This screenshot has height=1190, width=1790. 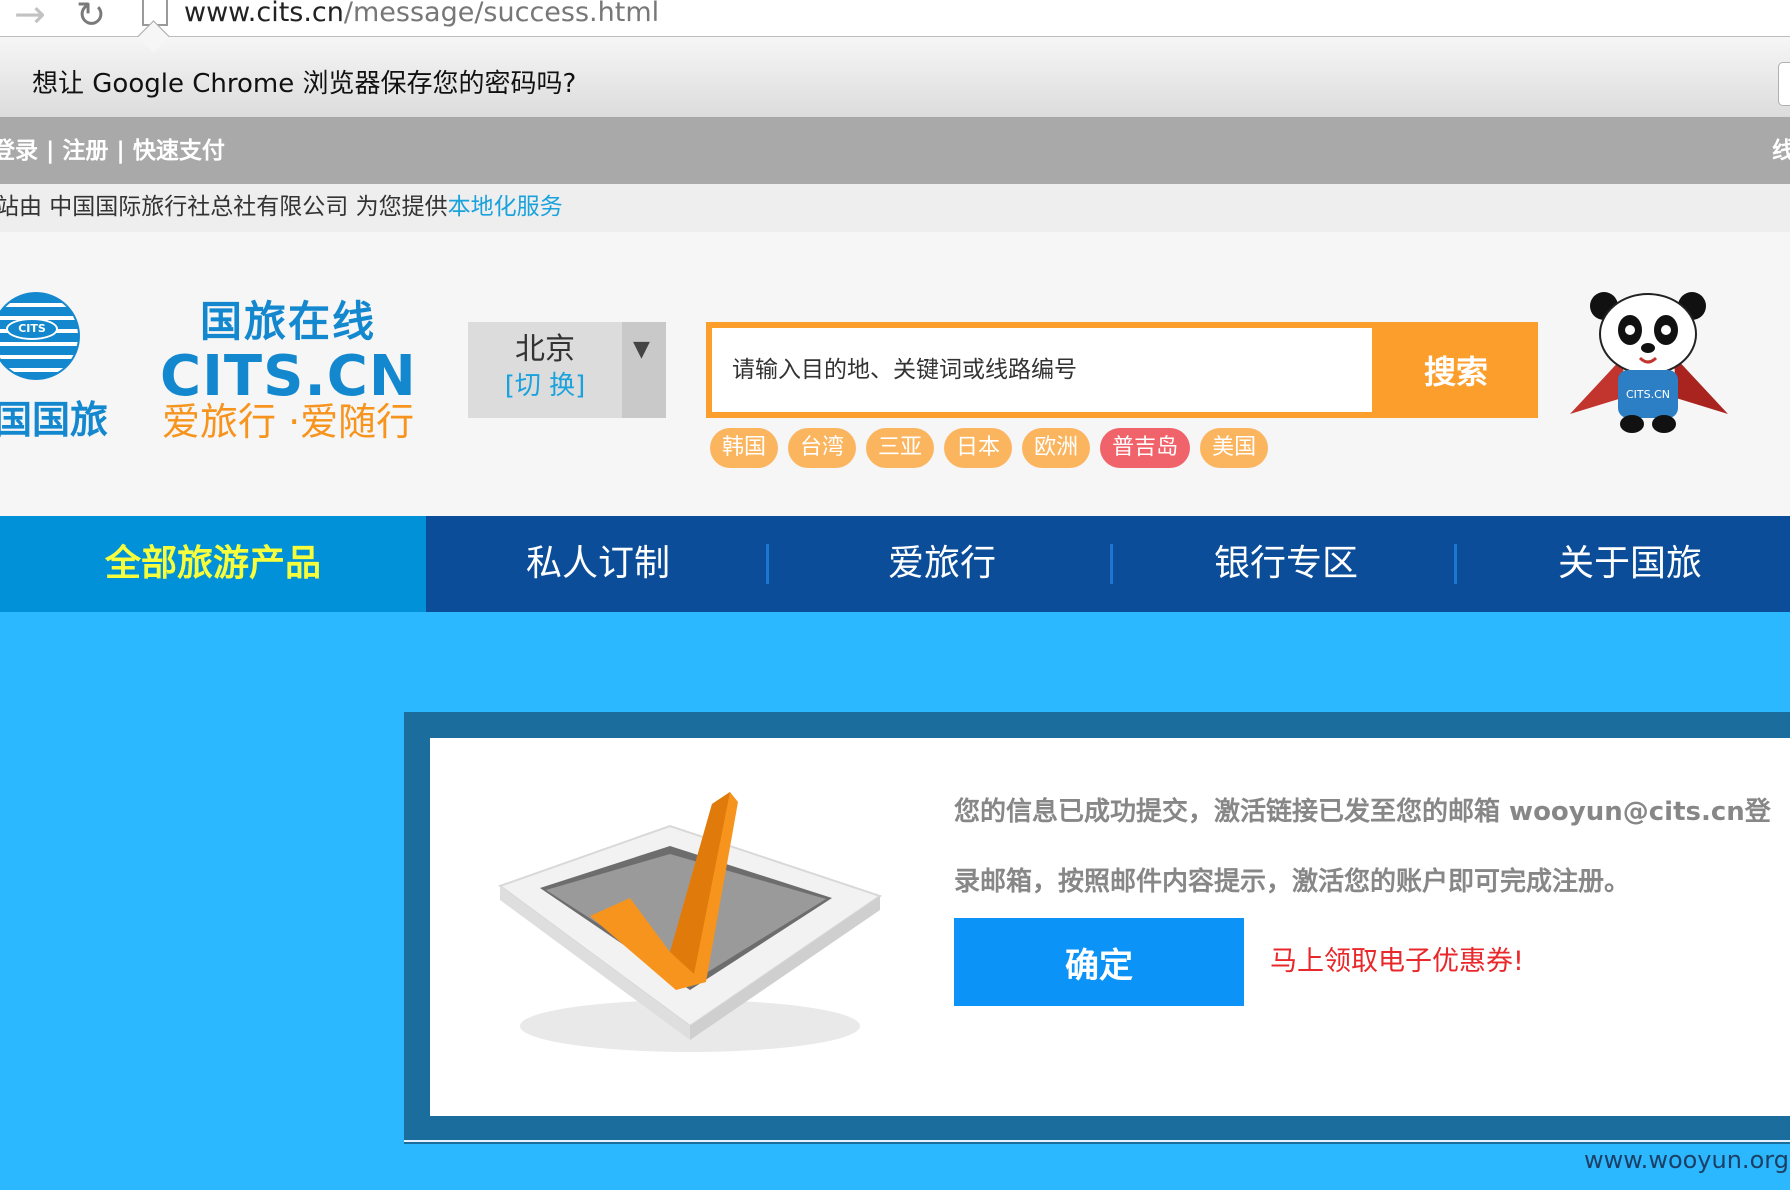 What do you see at coordinates (1630, 564) in the screenshot?
I see `nav-about-cits: 关于国旅` at bounding box center [1630, 564].